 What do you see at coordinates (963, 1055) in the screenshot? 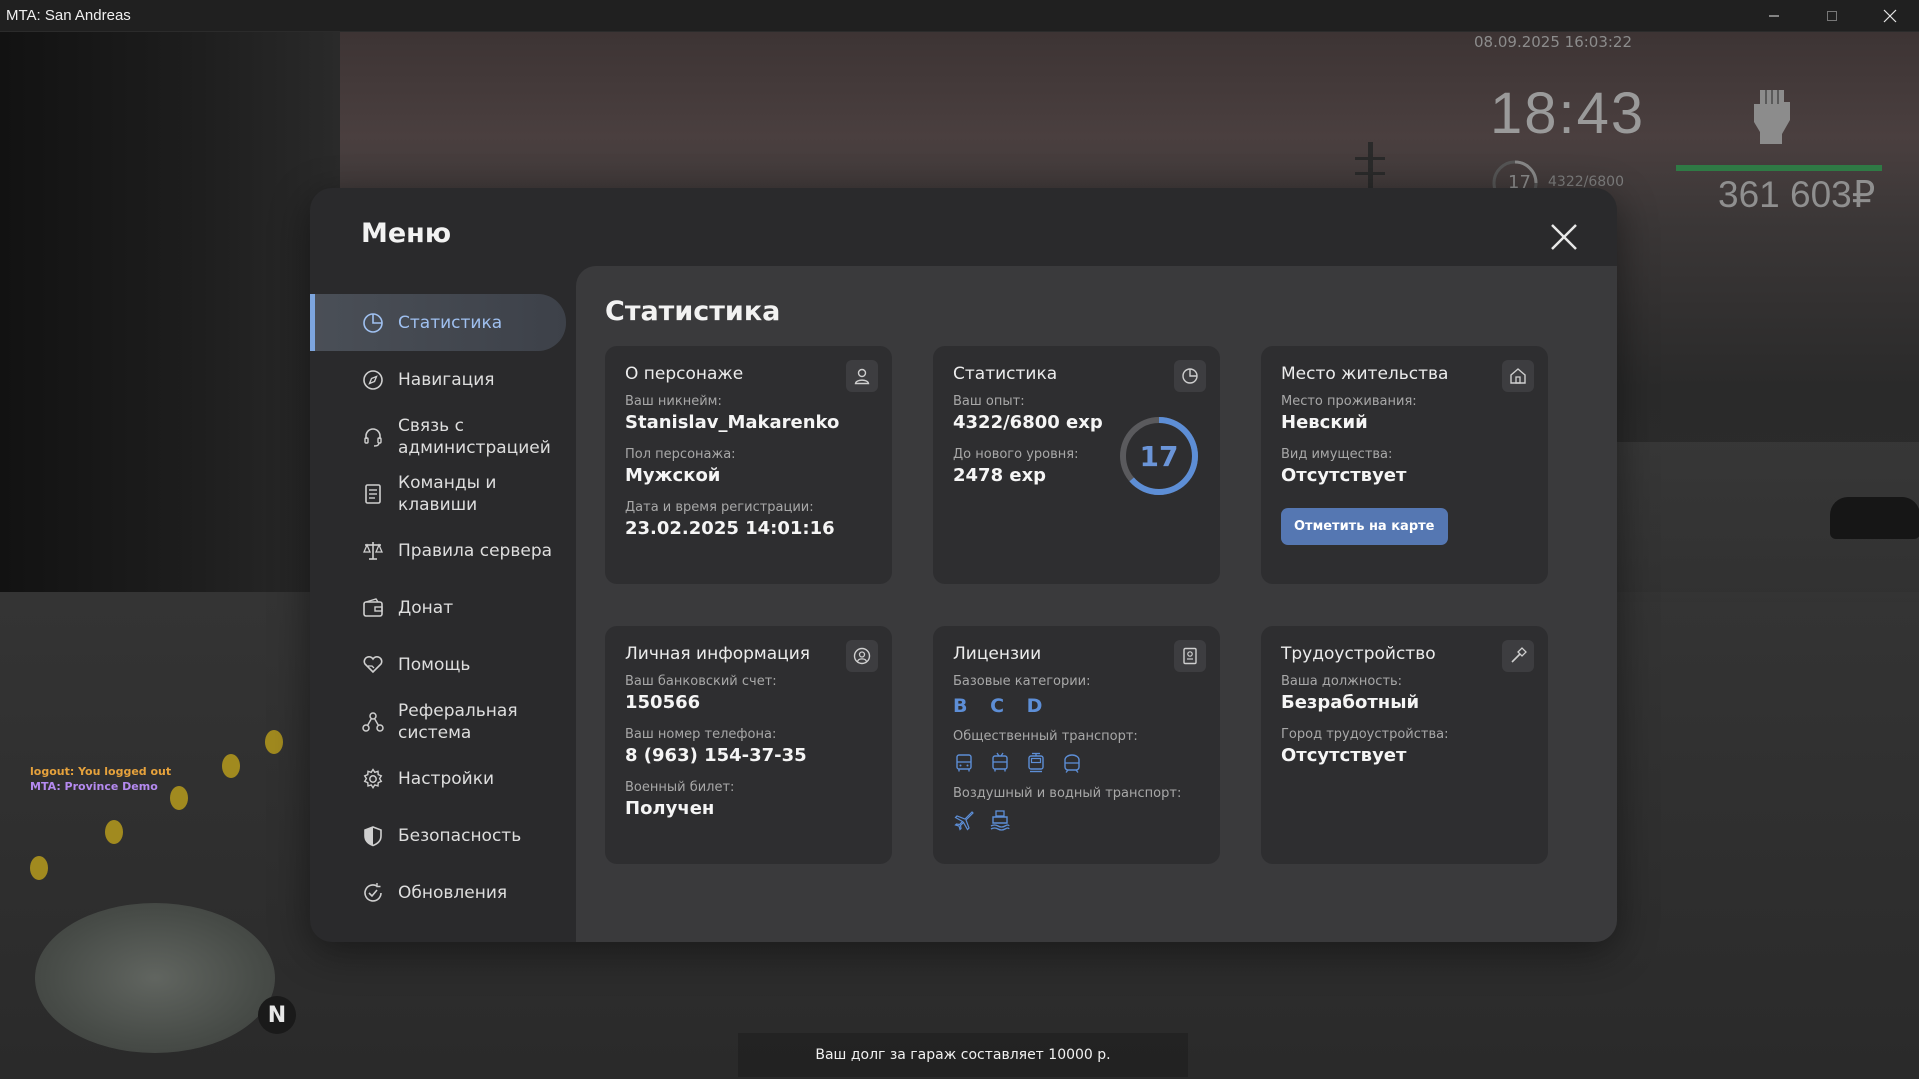
I see `notification-text: Ваш долг за гараж составляет 10000 р.` at bounding box center [963, 1055].